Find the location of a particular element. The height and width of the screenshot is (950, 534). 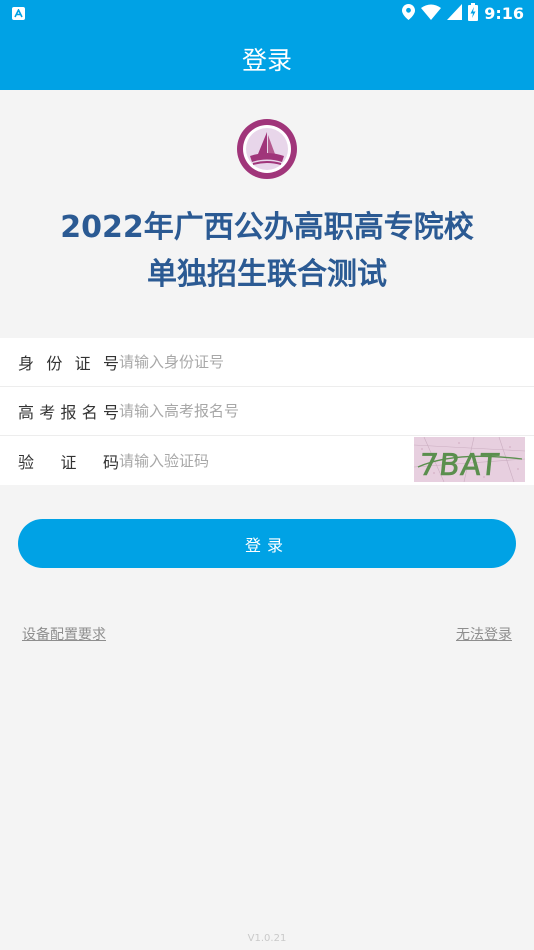

id-number-row: 身 份 证 号 is located at coordinates (267, 362).